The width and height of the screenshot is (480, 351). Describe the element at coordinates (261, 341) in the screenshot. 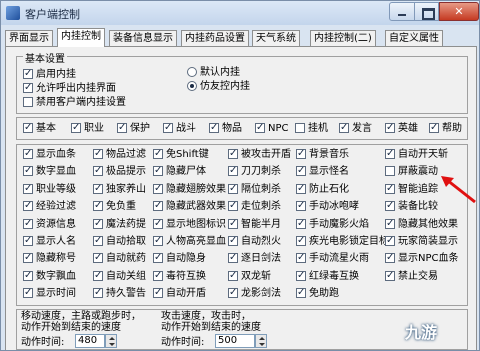

I see `attack-action-time-stepper` at that location.